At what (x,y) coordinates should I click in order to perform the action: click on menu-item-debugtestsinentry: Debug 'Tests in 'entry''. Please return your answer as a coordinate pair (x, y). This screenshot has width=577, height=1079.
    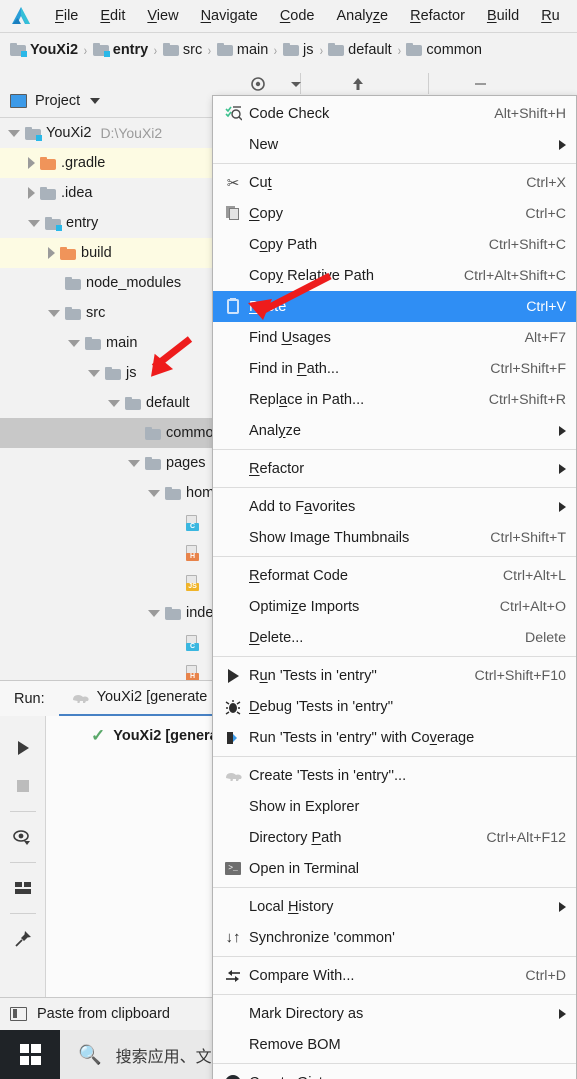
    Looking at the image, I should click on (394, 706).